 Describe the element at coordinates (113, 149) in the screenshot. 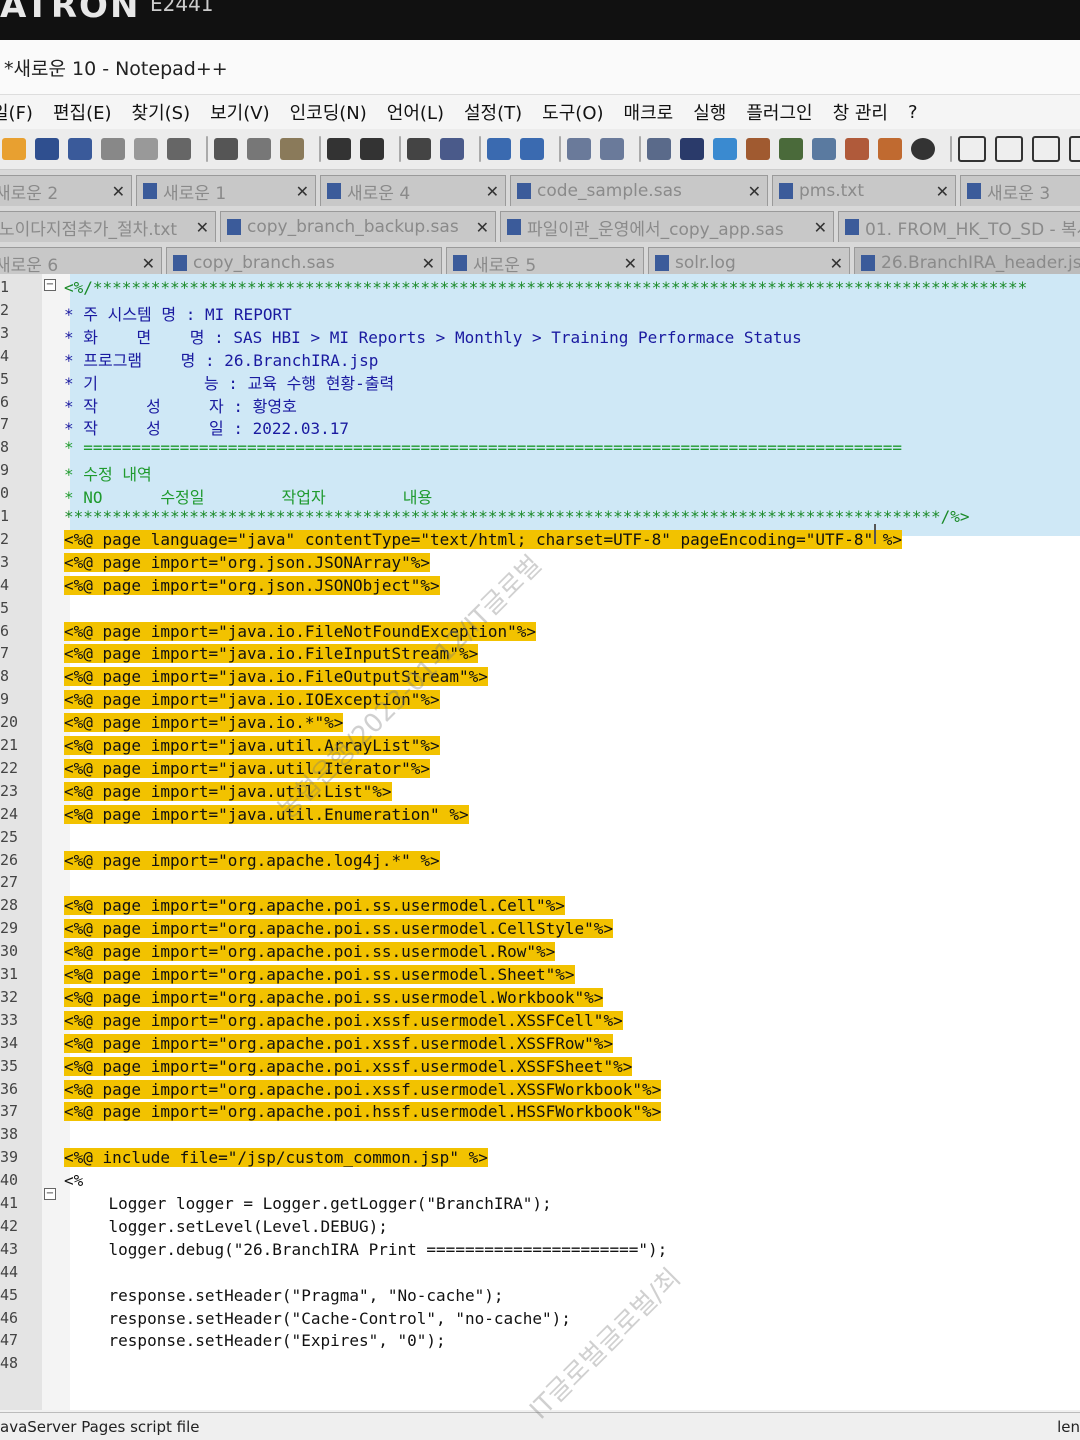

I see `close-file-icon` at that location.